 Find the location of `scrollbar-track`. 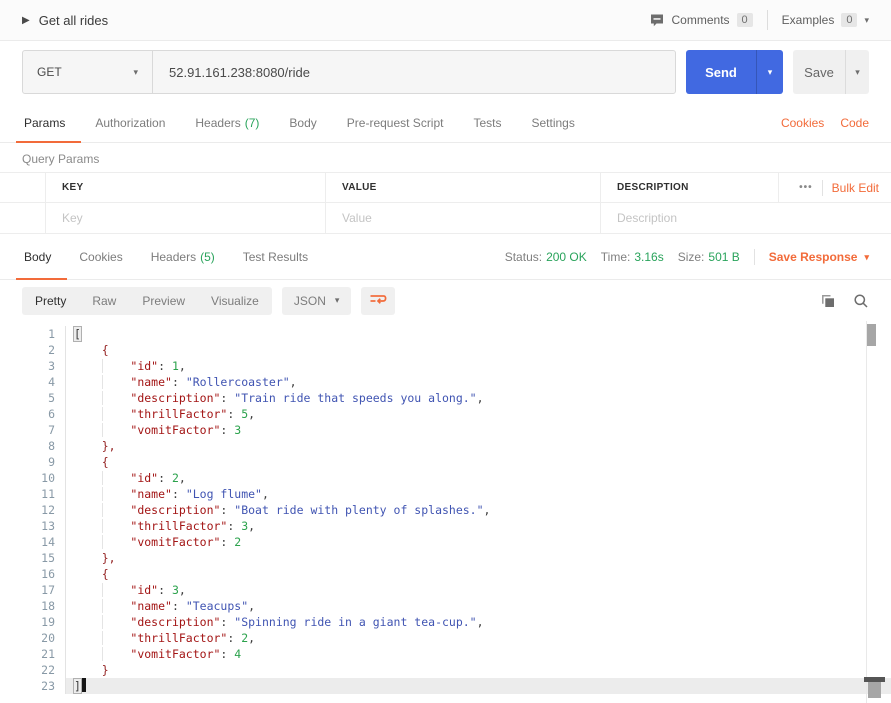

scrollbar-track is located at coordinates (866, 512).